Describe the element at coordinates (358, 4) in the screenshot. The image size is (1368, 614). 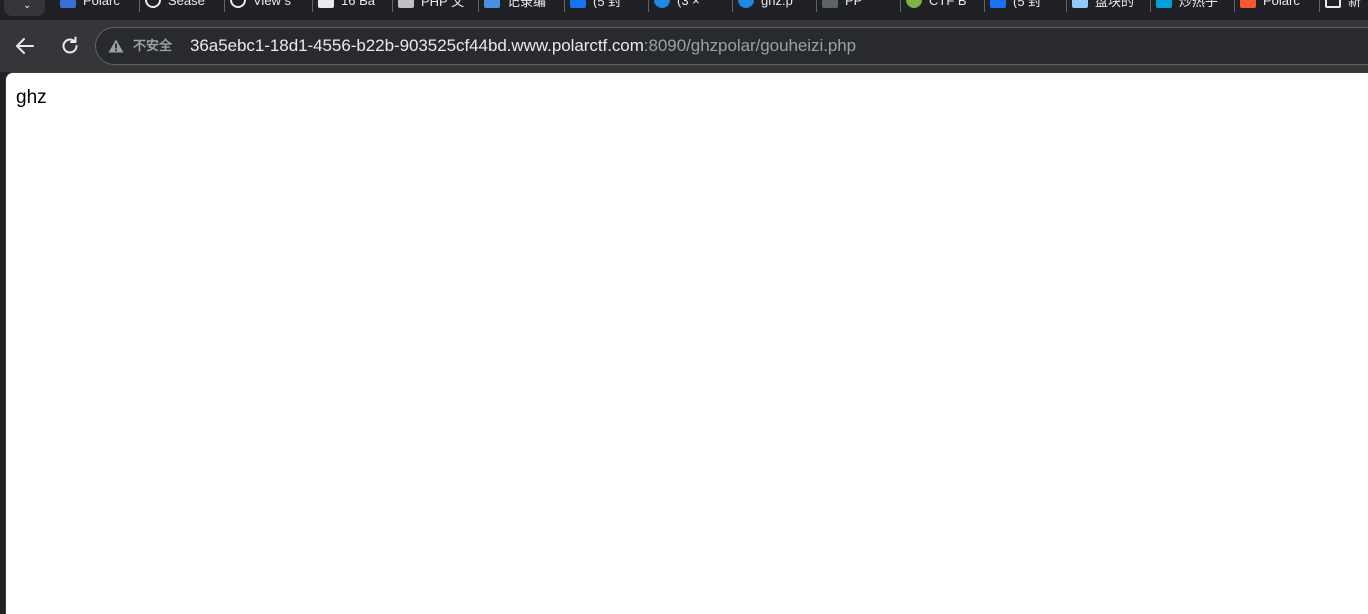
I see `tab-title: 16 Ba` at that location.